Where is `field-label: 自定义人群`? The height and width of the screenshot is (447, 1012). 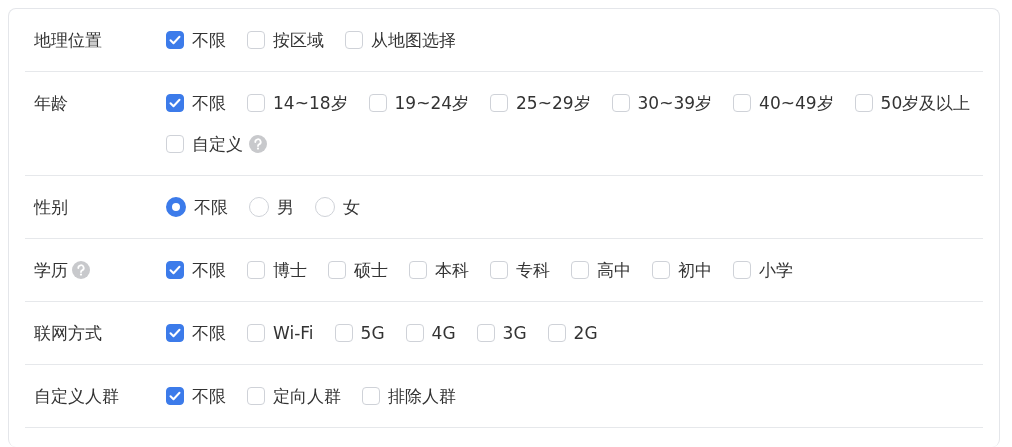 field-label: 自定义人群 is located at coordinates (76, 396).